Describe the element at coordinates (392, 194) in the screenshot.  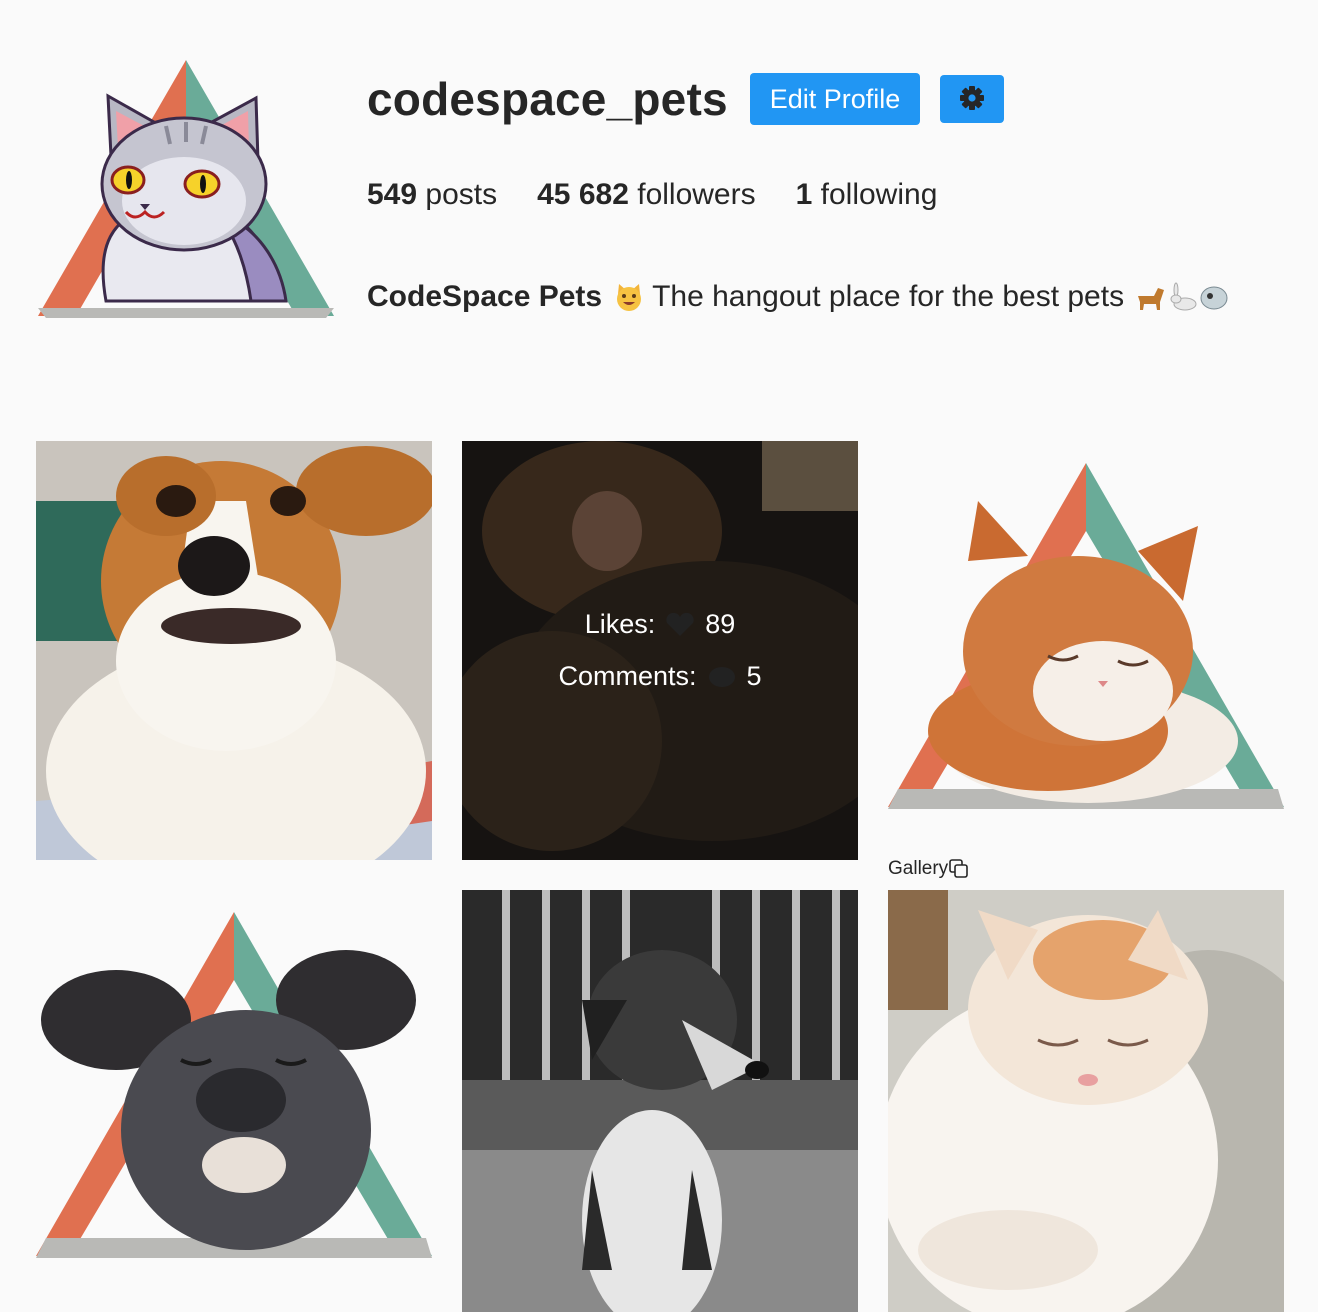
I see `posts-count: 549` at that location.